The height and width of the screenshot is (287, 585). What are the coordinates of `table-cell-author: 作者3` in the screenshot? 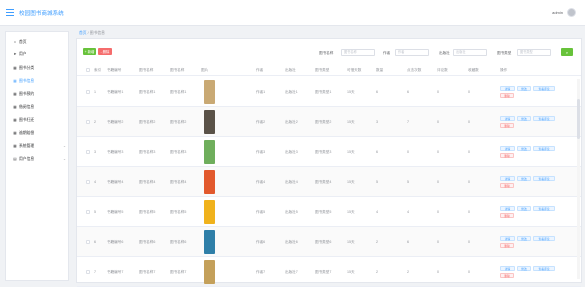 It's located at (261, 152).